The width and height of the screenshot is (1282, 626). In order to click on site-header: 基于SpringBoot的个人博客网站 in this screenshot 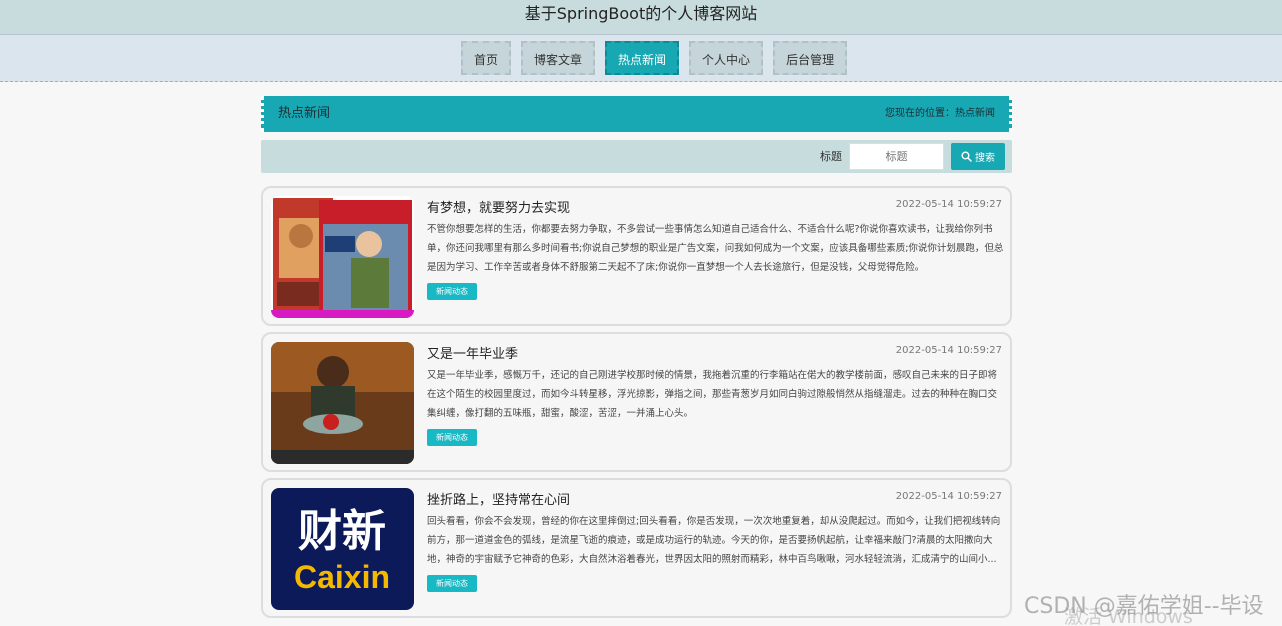, I will do `click(641, 17)`.